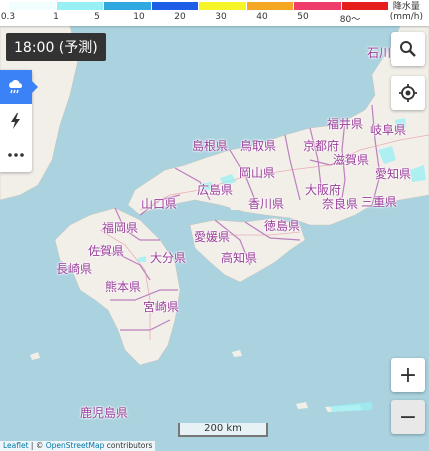 The width and height of the screenshot is (429, 451). Describe the element at coordinates (56, 17) in the screenshot. I see `legend-tick: 1` at that location.